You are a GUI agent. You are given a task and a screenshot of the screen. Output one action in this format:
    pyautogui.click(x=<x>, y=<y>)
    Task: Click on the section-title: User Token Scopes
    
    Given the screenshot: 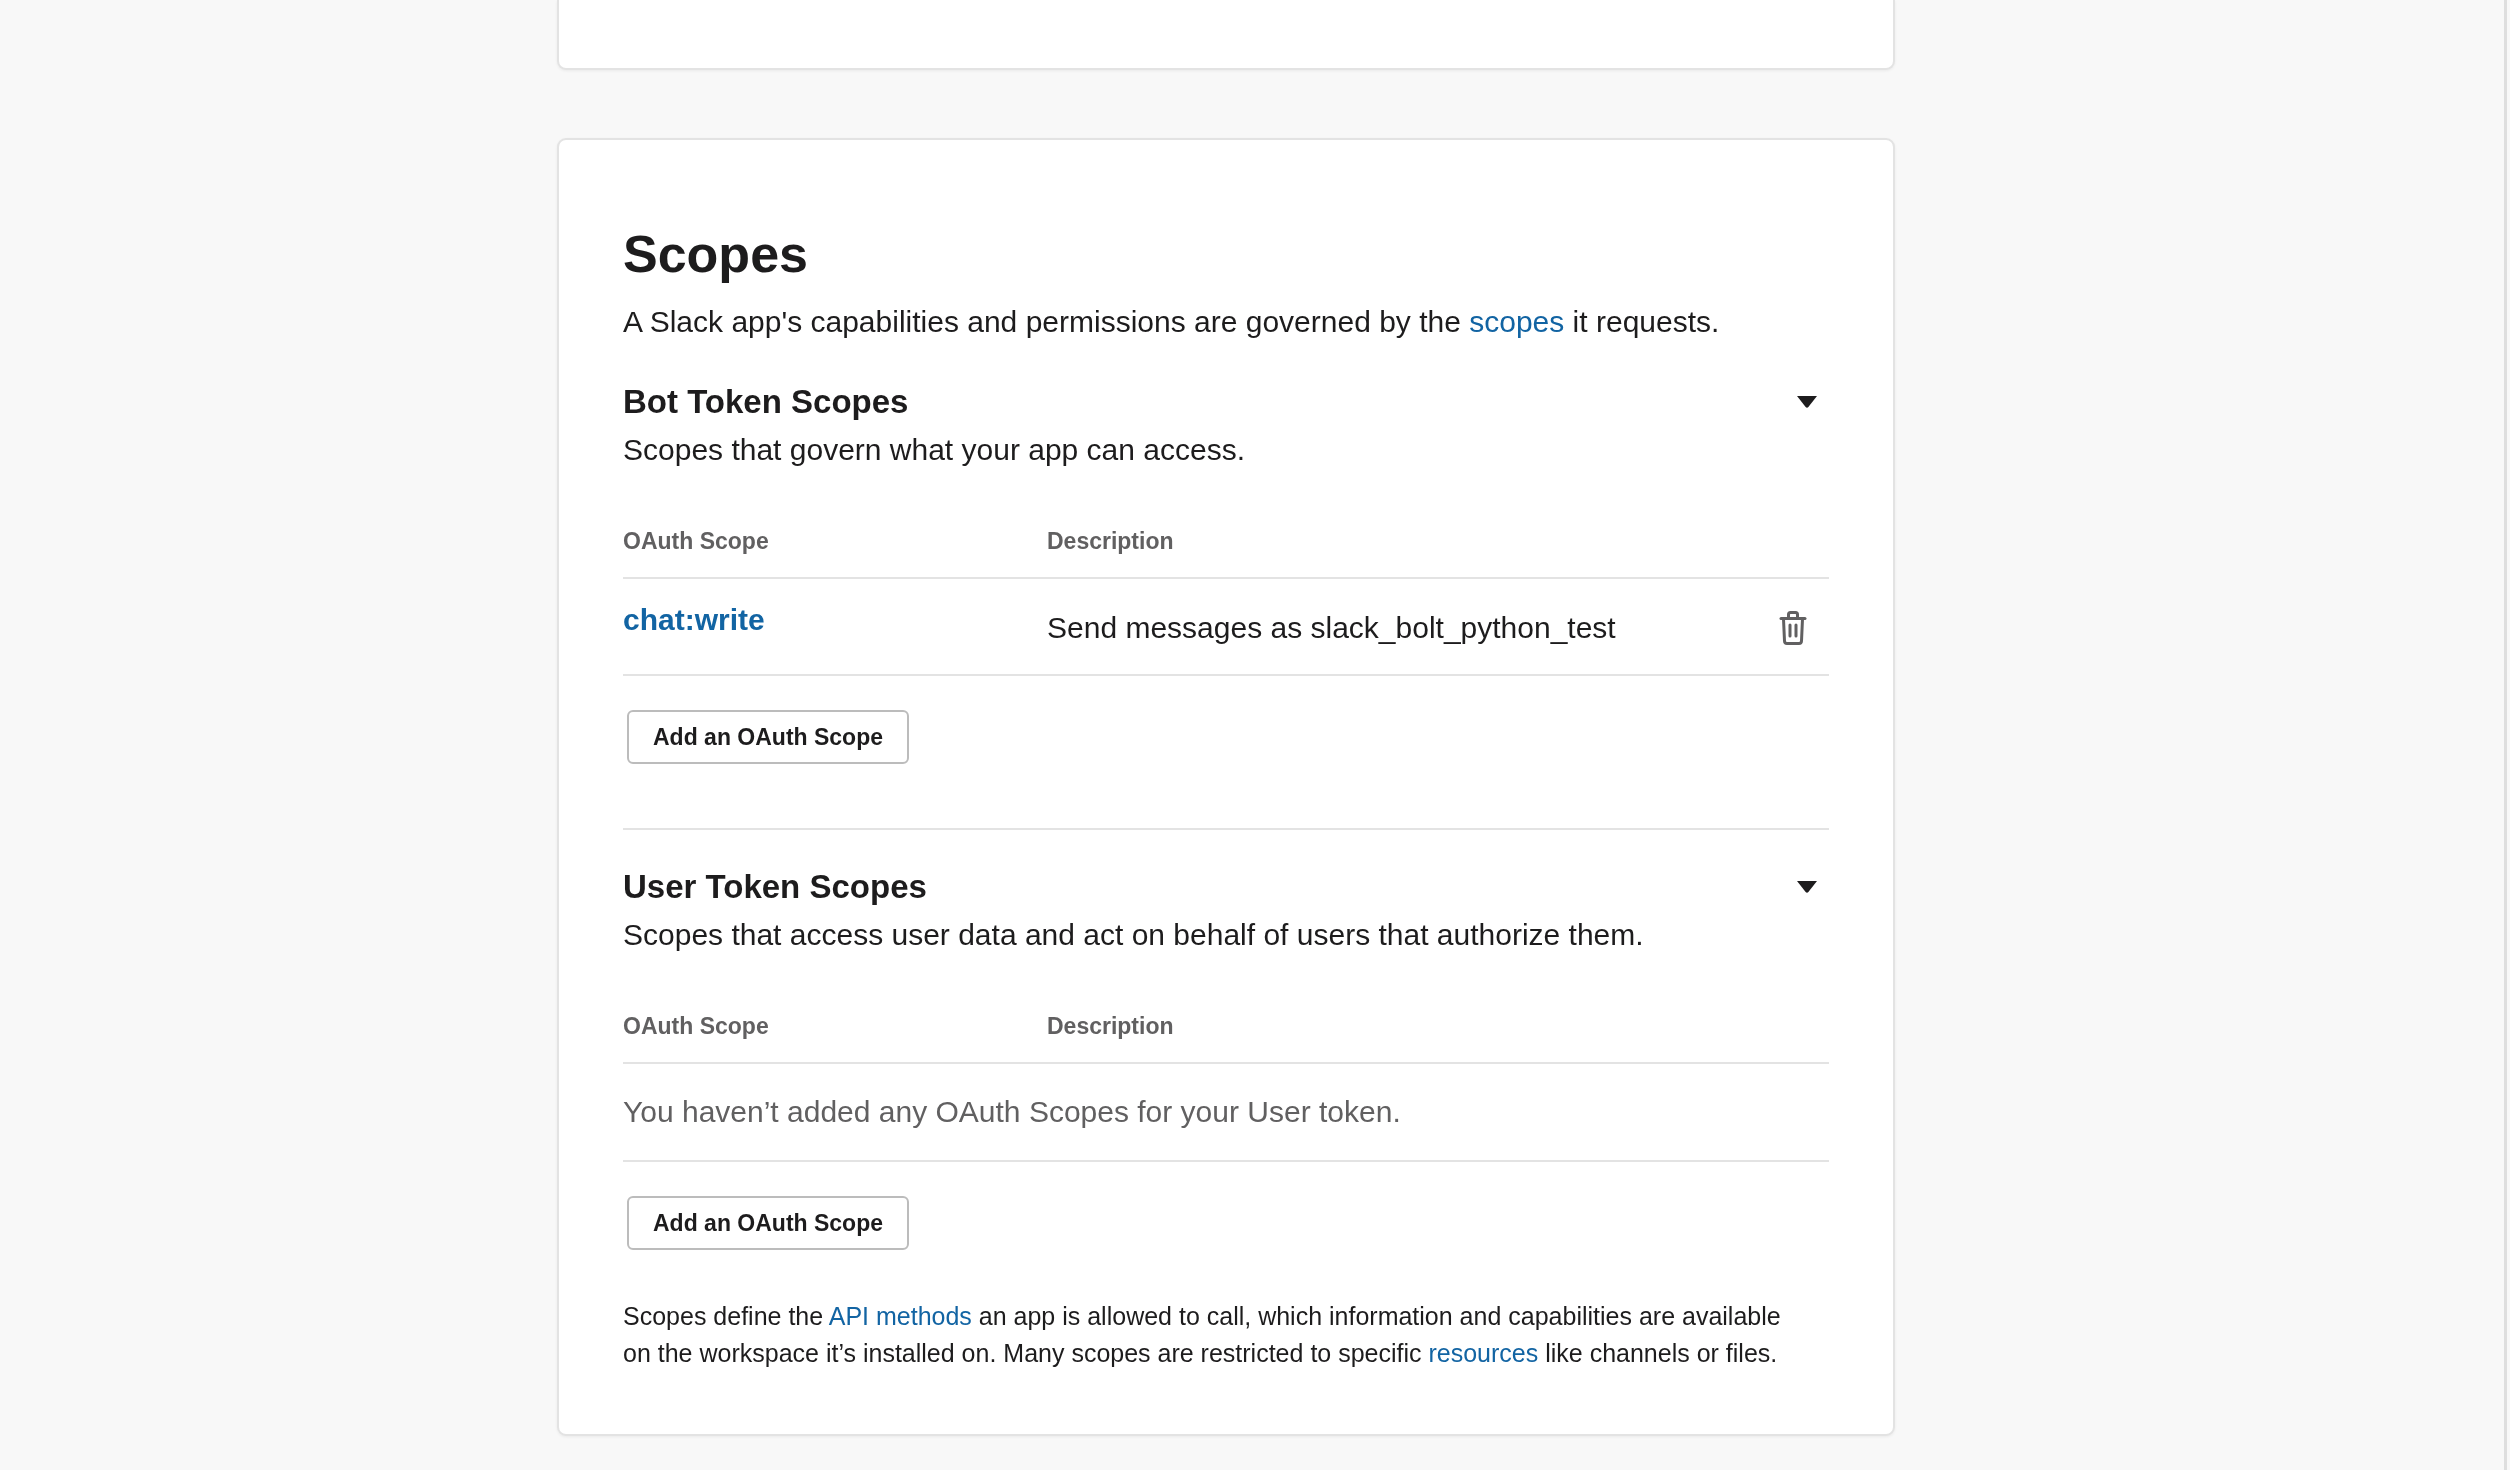 What is the action you would take?
    pyautogui.click(x=775, y=887)
    